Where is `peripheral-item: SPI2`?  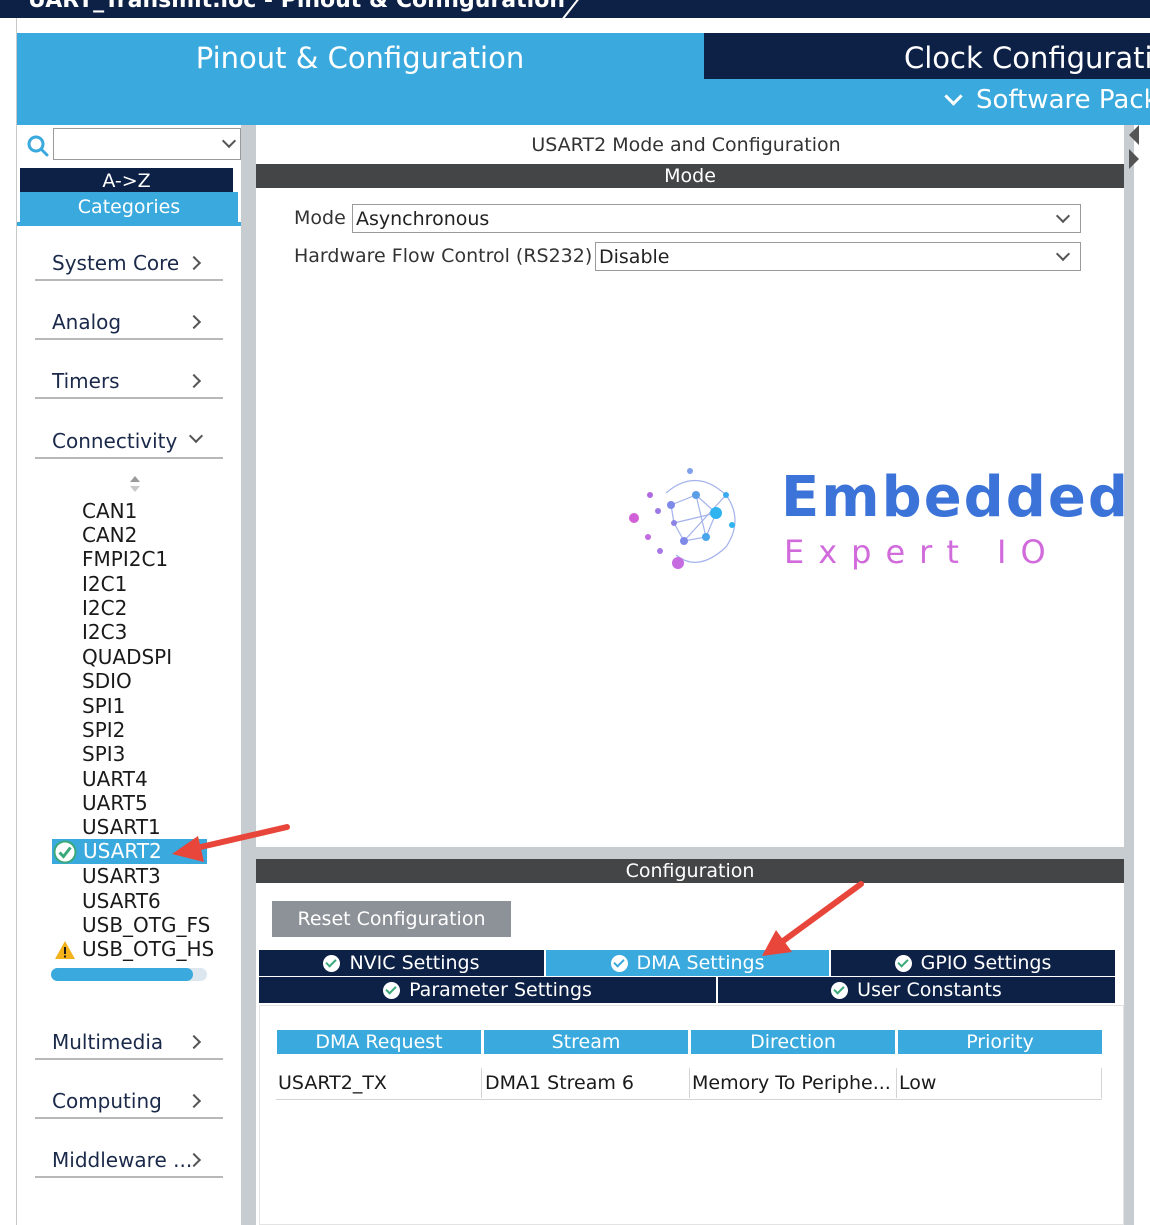
peripheral-item: SPI2 is located at coordinates (103, 730).